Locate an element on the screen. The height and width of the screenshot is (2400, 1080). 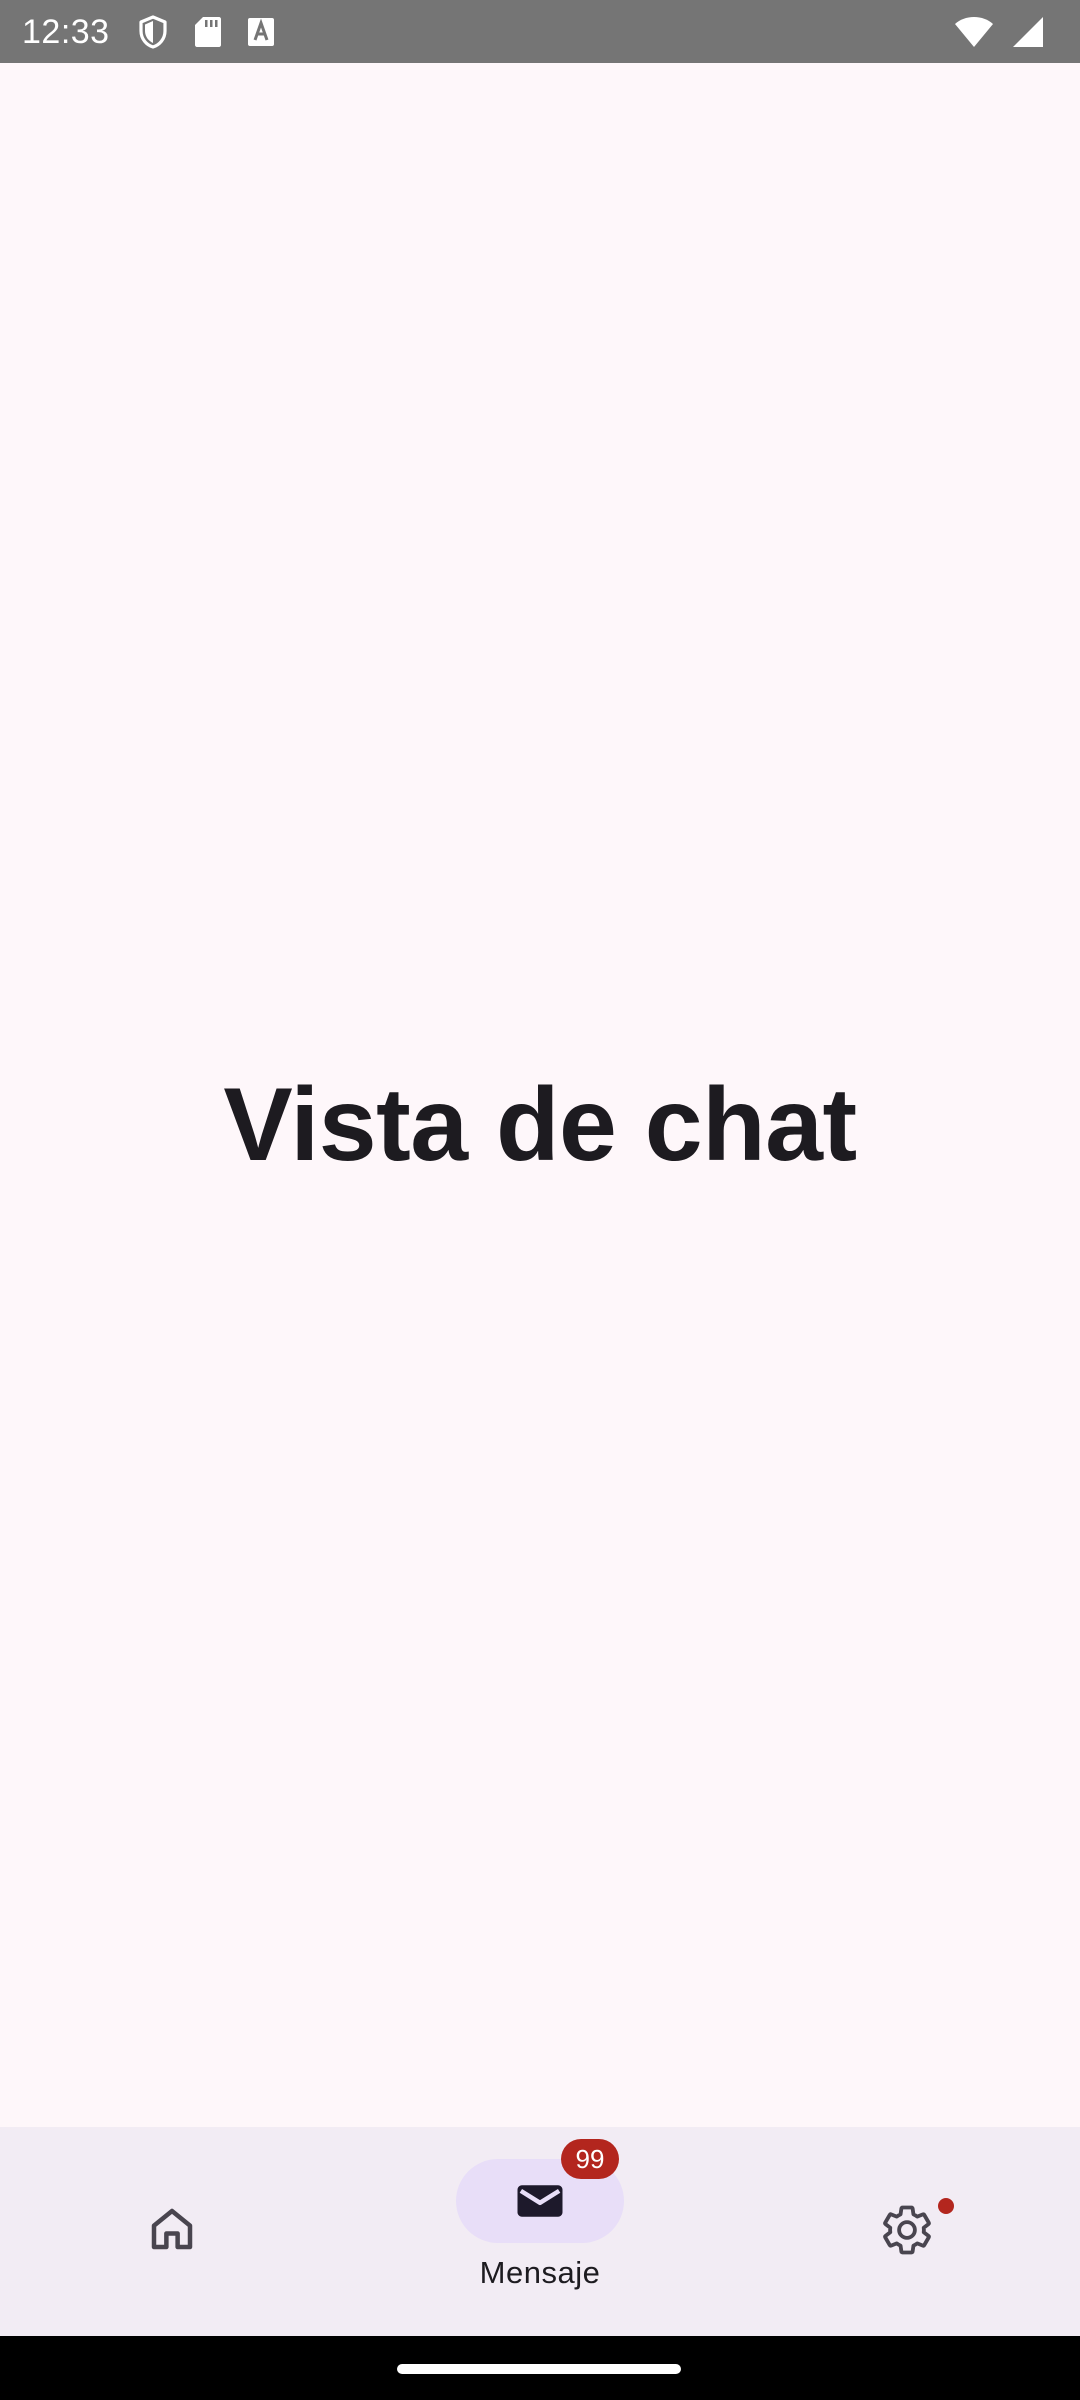
sd-card-icon is located at coordinates (208, 32).